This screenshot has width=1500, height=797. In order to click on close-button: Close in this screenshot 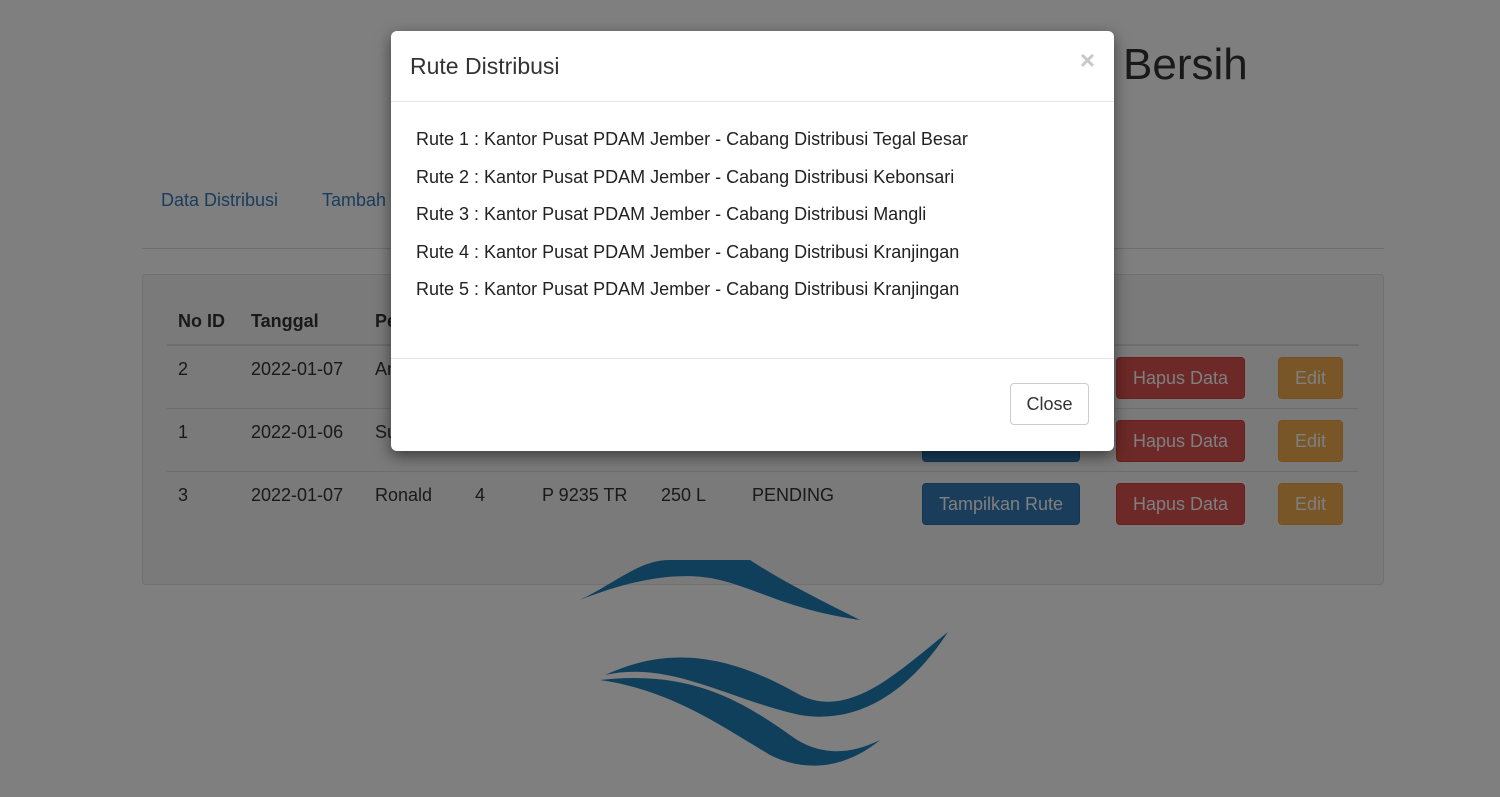, I will do `click(1049, 404)`.